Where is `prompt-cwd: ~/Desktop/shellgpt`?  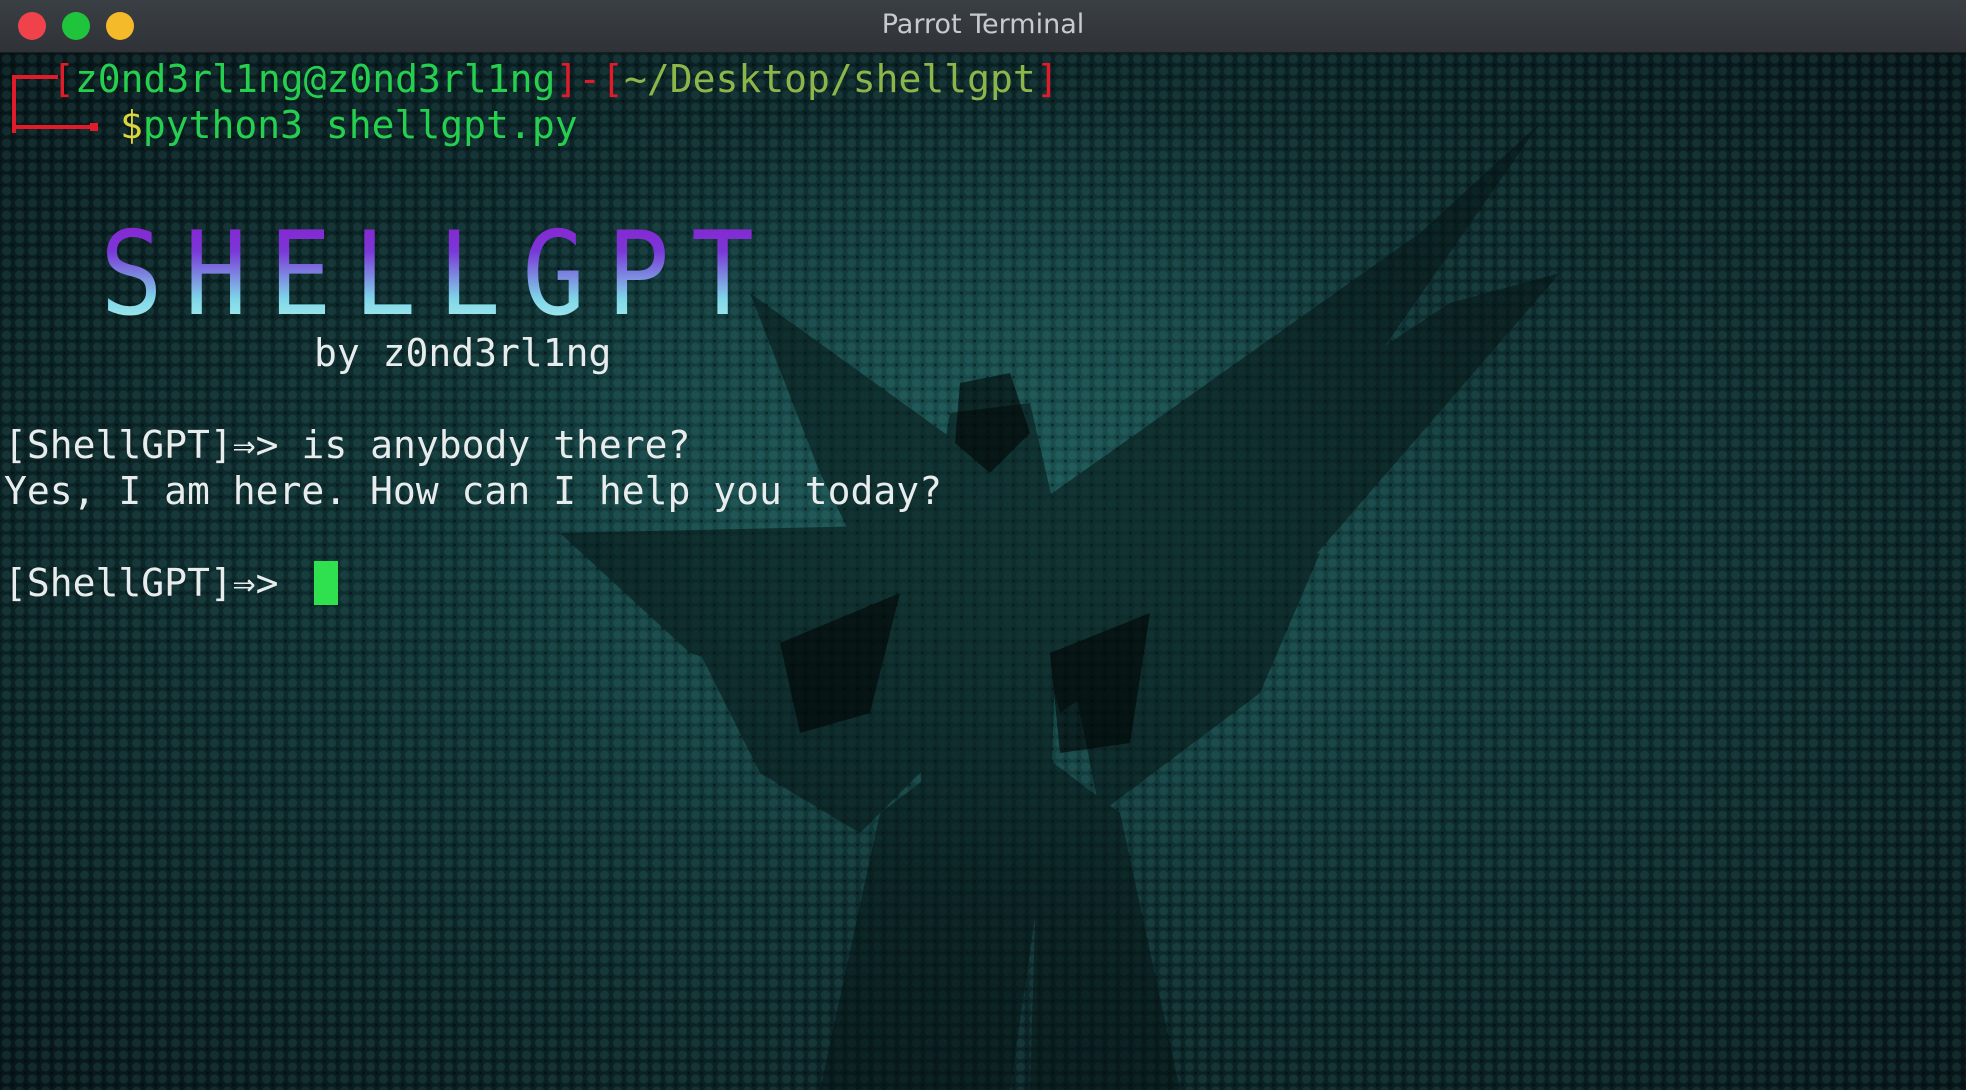 prompt-cwd: ~/Desktop/shellgpt is located at coordinates (830, 79).